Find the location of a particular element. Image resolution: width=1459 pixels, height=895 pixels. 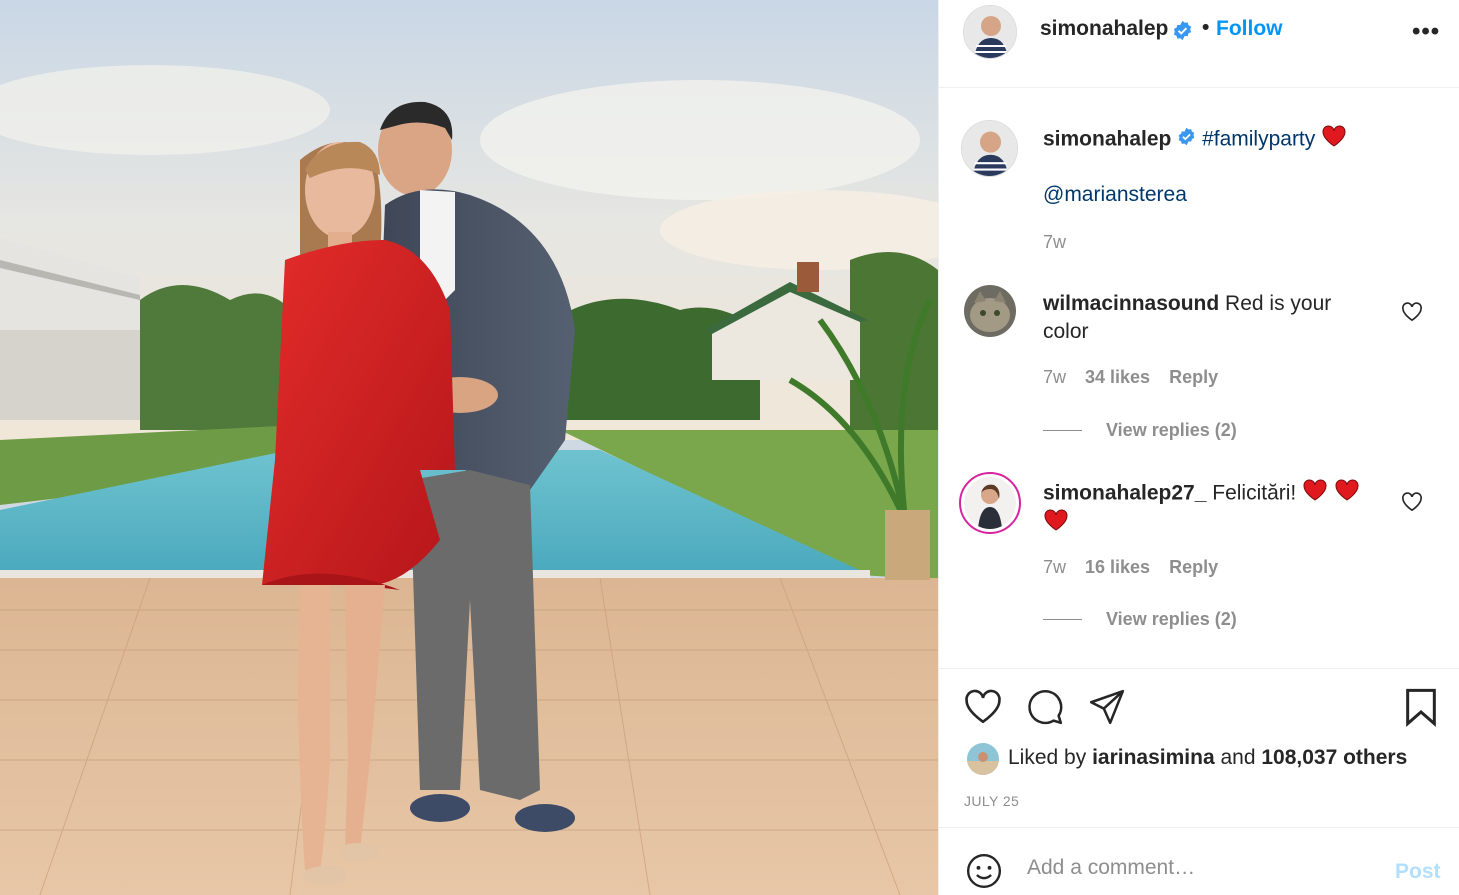

likes-count: 108,037 others is located at coordinates (1334, 757).